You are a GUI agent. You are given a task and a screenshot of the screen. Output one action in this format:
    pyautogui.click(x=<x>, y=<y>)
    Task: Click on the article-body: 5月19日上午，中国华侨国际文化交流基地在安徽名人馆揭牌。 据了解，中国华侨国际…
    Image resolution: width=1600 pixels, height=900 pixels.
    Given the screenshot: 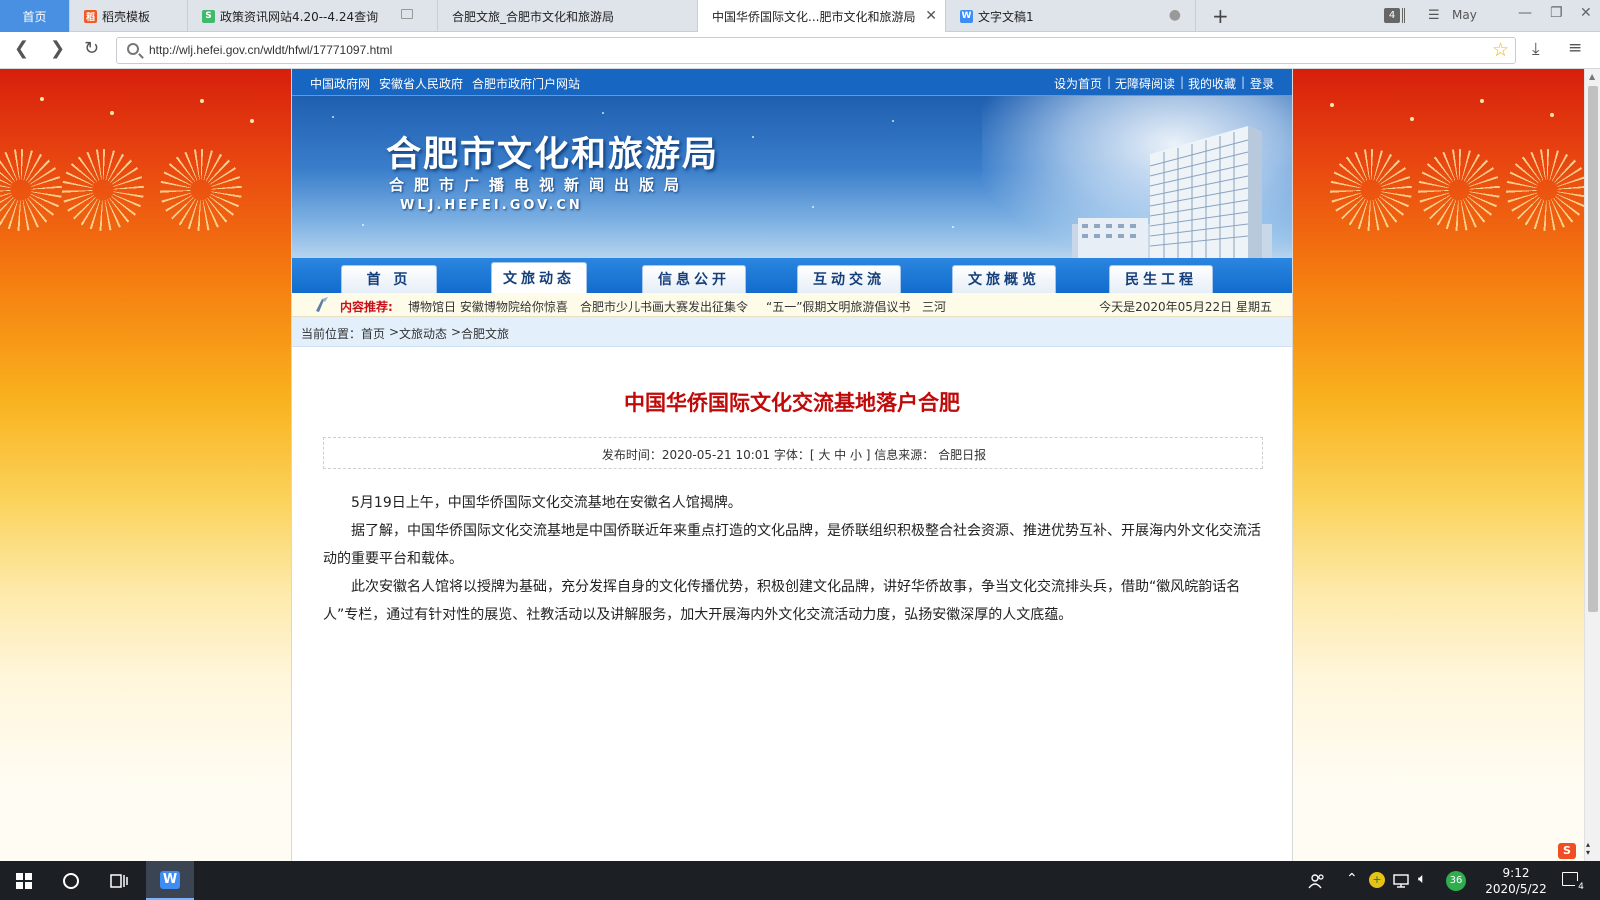 What is the action you would take?
    pyautogui.click(x=793, y=559)
    